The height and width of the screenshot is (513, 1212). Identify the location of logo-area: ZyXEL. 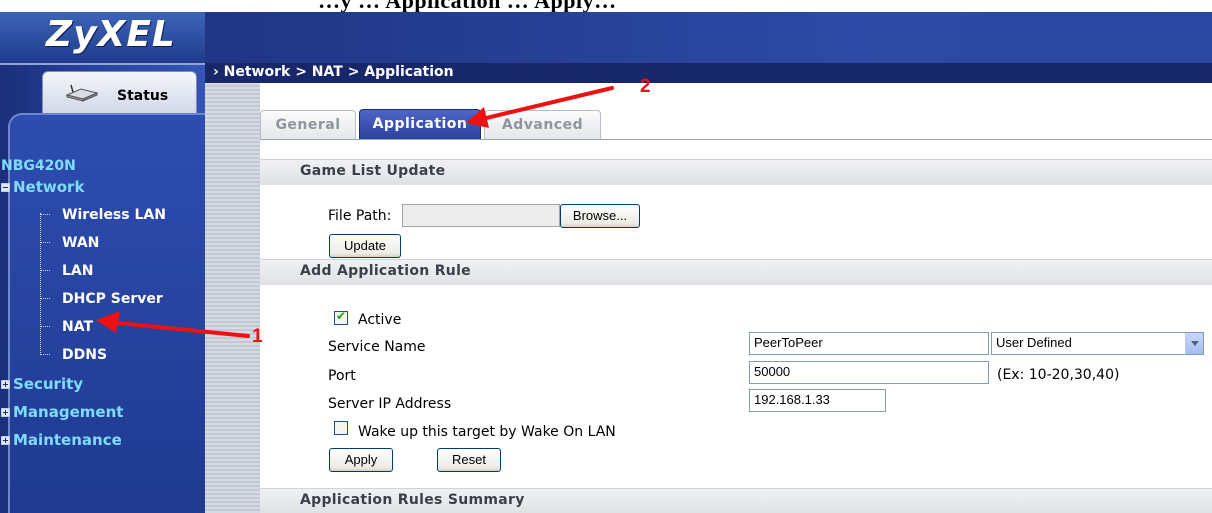
(102, 37).